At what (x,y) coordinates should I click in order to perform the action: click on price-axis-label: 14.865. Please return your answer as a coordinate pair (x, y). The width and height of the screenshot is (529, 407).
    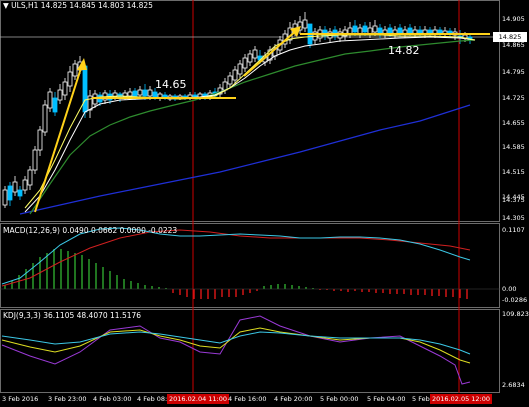
    Looking at the image, I should click on (513, 45).